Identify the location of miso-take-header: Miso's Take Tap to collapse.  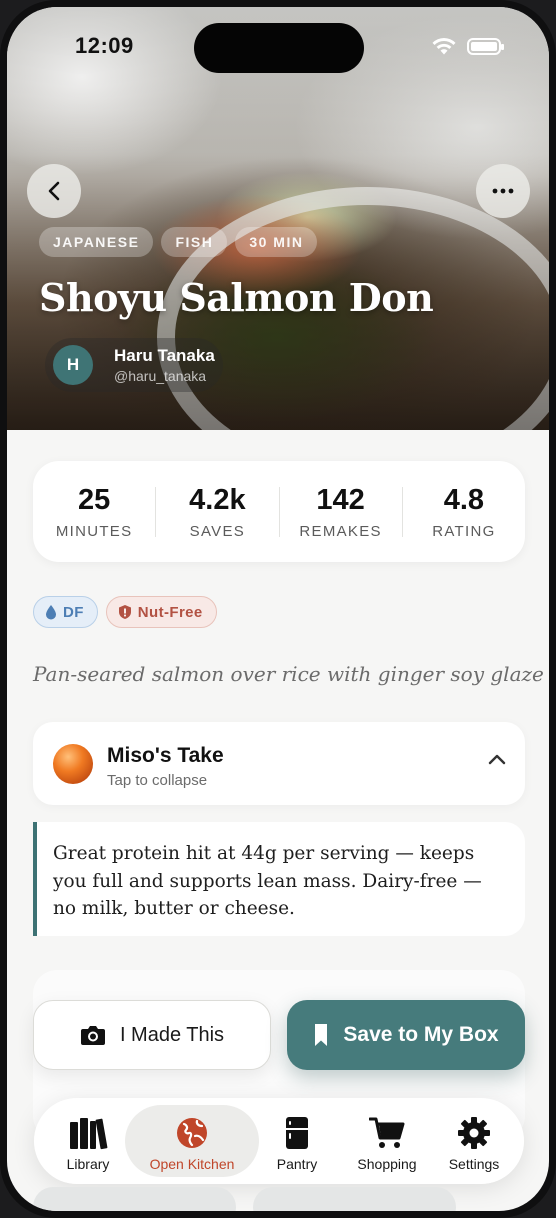
(279, 763).